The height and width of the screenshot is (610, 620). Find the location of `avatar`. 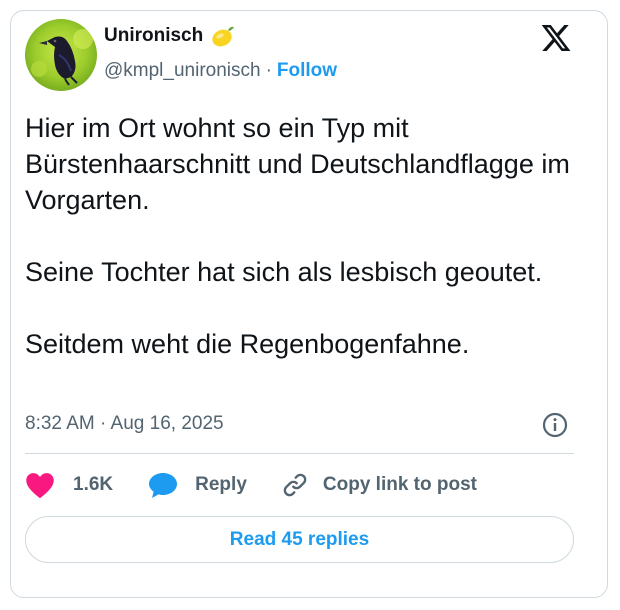

avatar is located at coordinates (61, 55).